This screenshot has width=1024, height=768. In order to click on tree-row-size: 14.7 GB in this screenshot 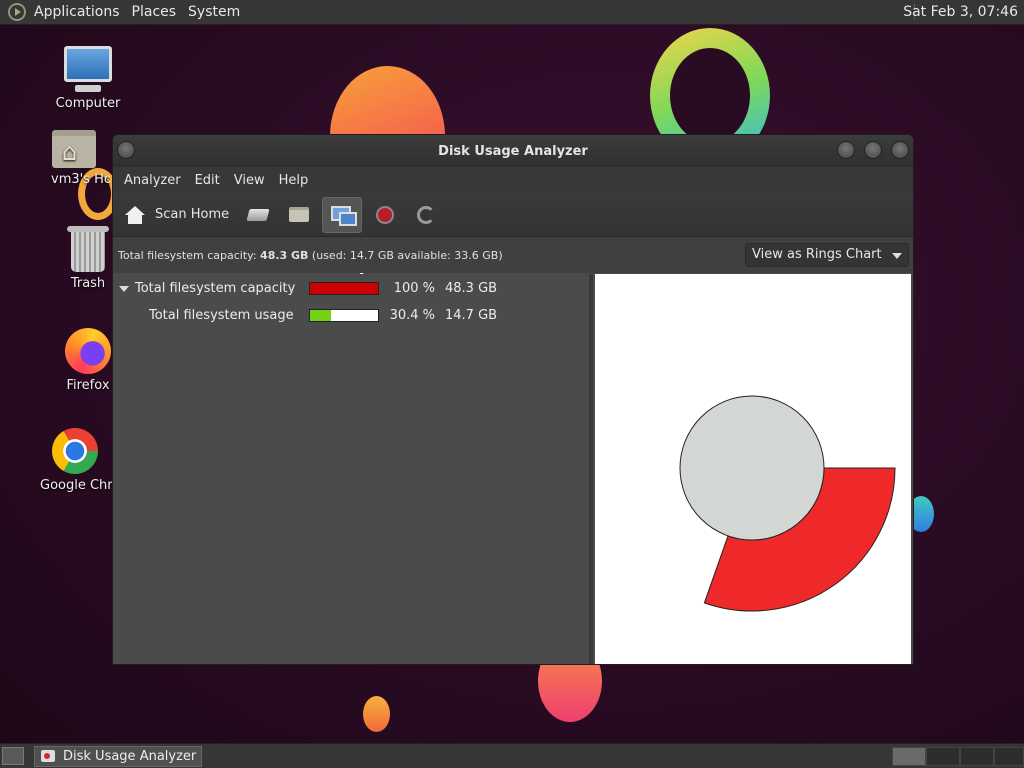, I will do `click(471, 315)`.